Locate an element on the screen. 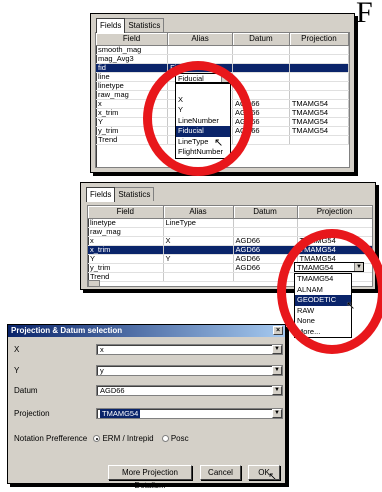 This screenshot has height=492, width=382. dropdown-option: RAW is located at coordinates (323, 311).